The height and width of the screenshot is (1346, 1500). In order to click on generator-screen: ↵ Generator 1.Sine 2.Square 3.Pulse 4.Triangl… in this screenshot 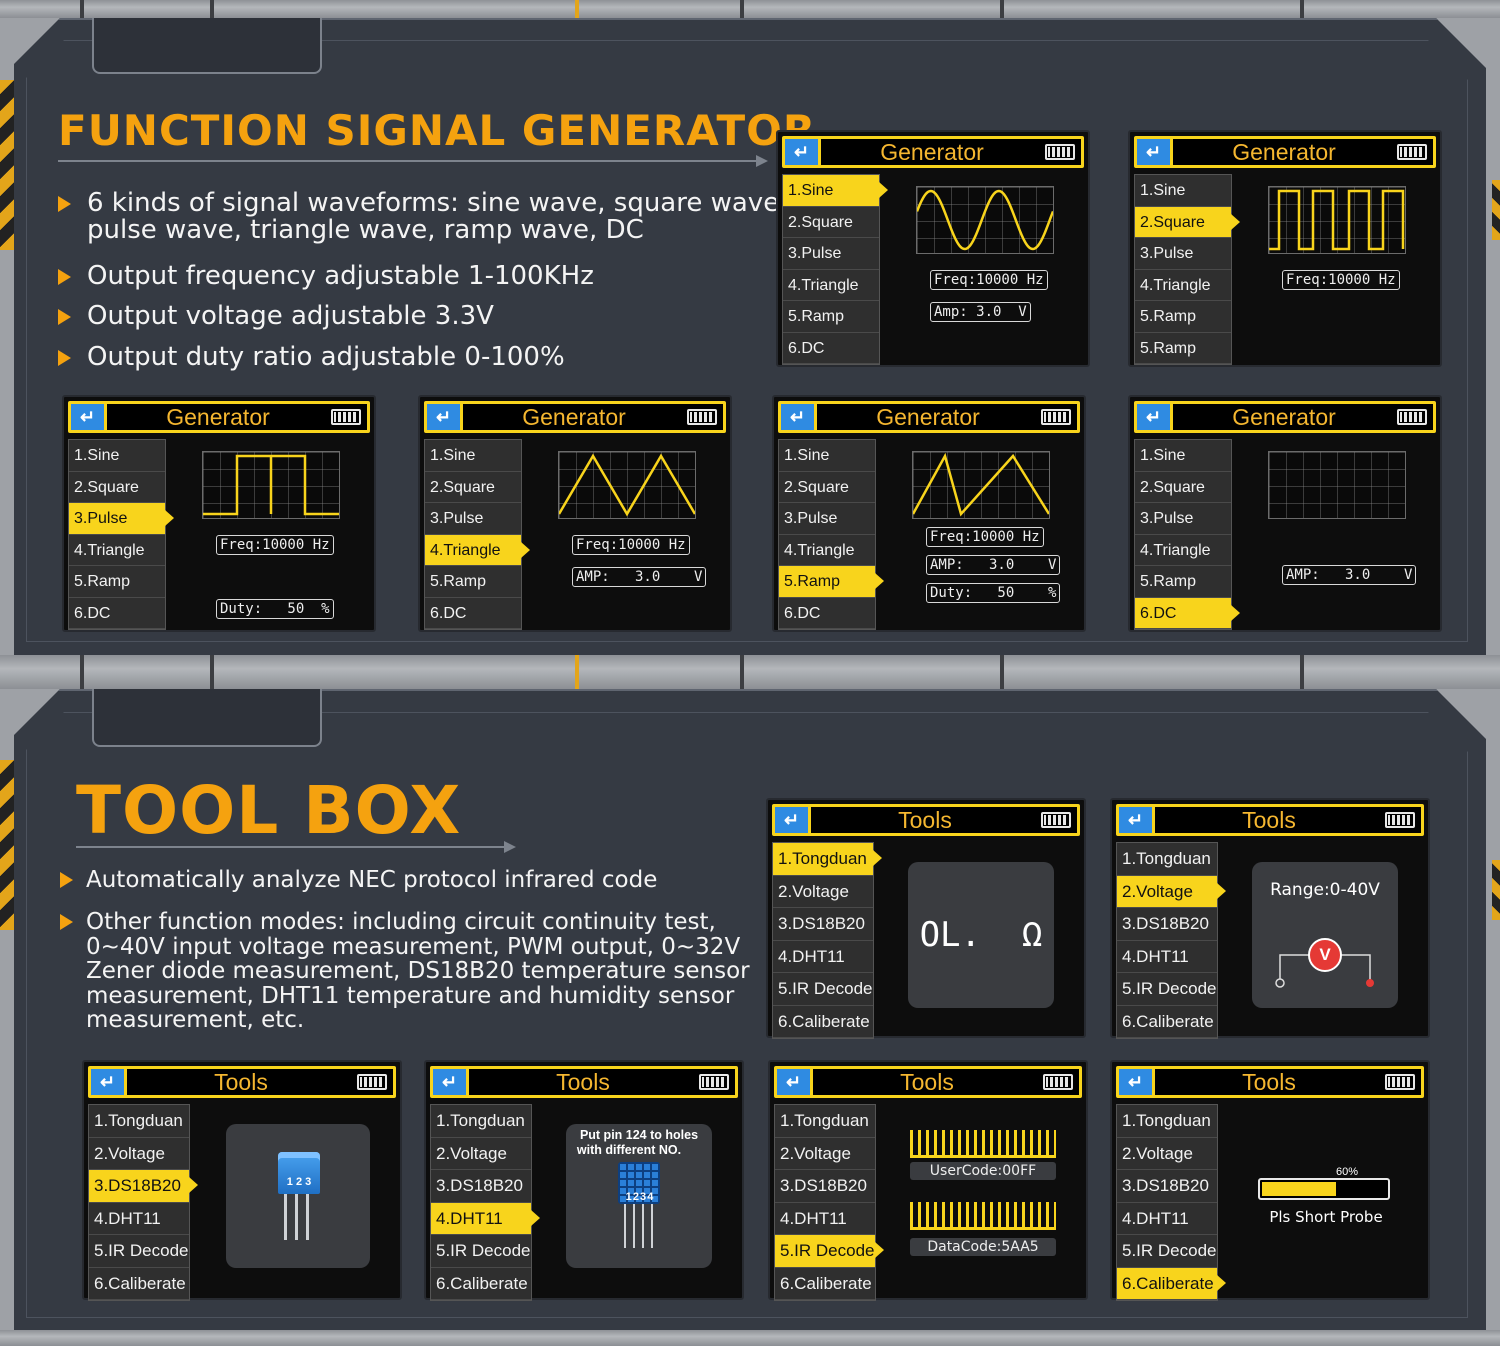, I will do `click(575, 513)`.